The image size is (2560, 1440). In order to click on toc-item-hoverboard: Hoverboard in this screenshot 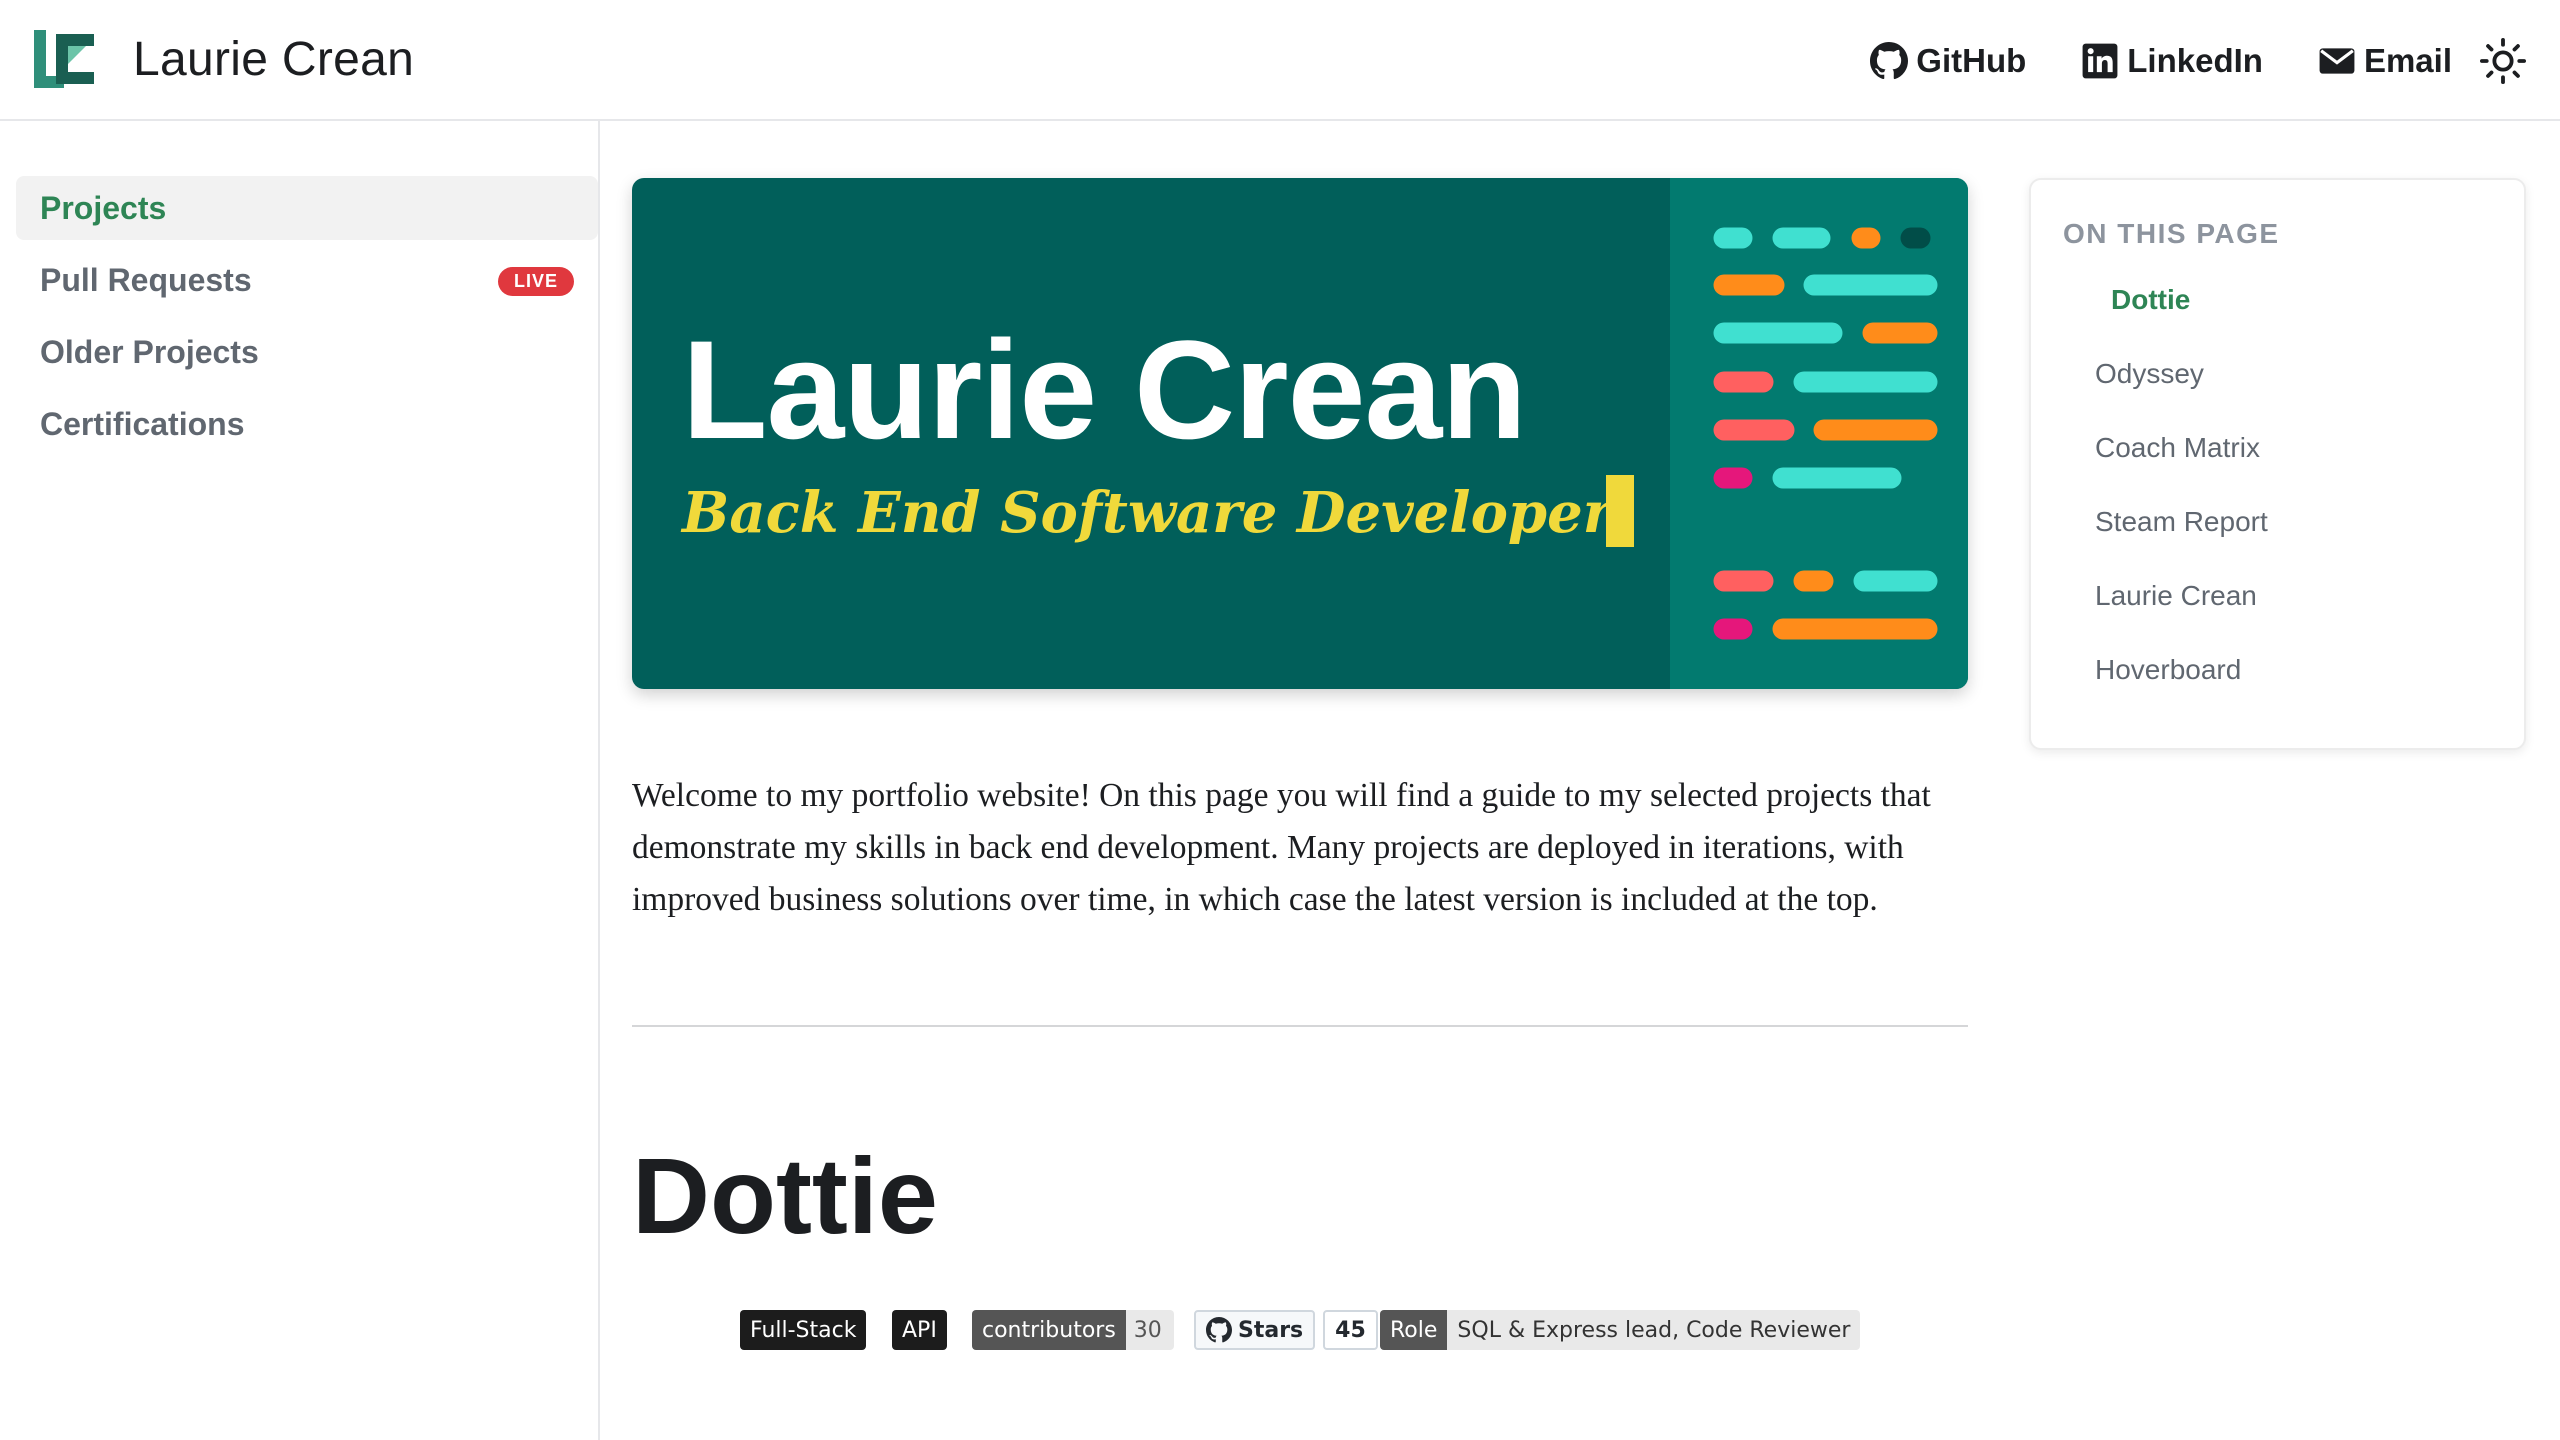, I will do `click(2168, 670)`.